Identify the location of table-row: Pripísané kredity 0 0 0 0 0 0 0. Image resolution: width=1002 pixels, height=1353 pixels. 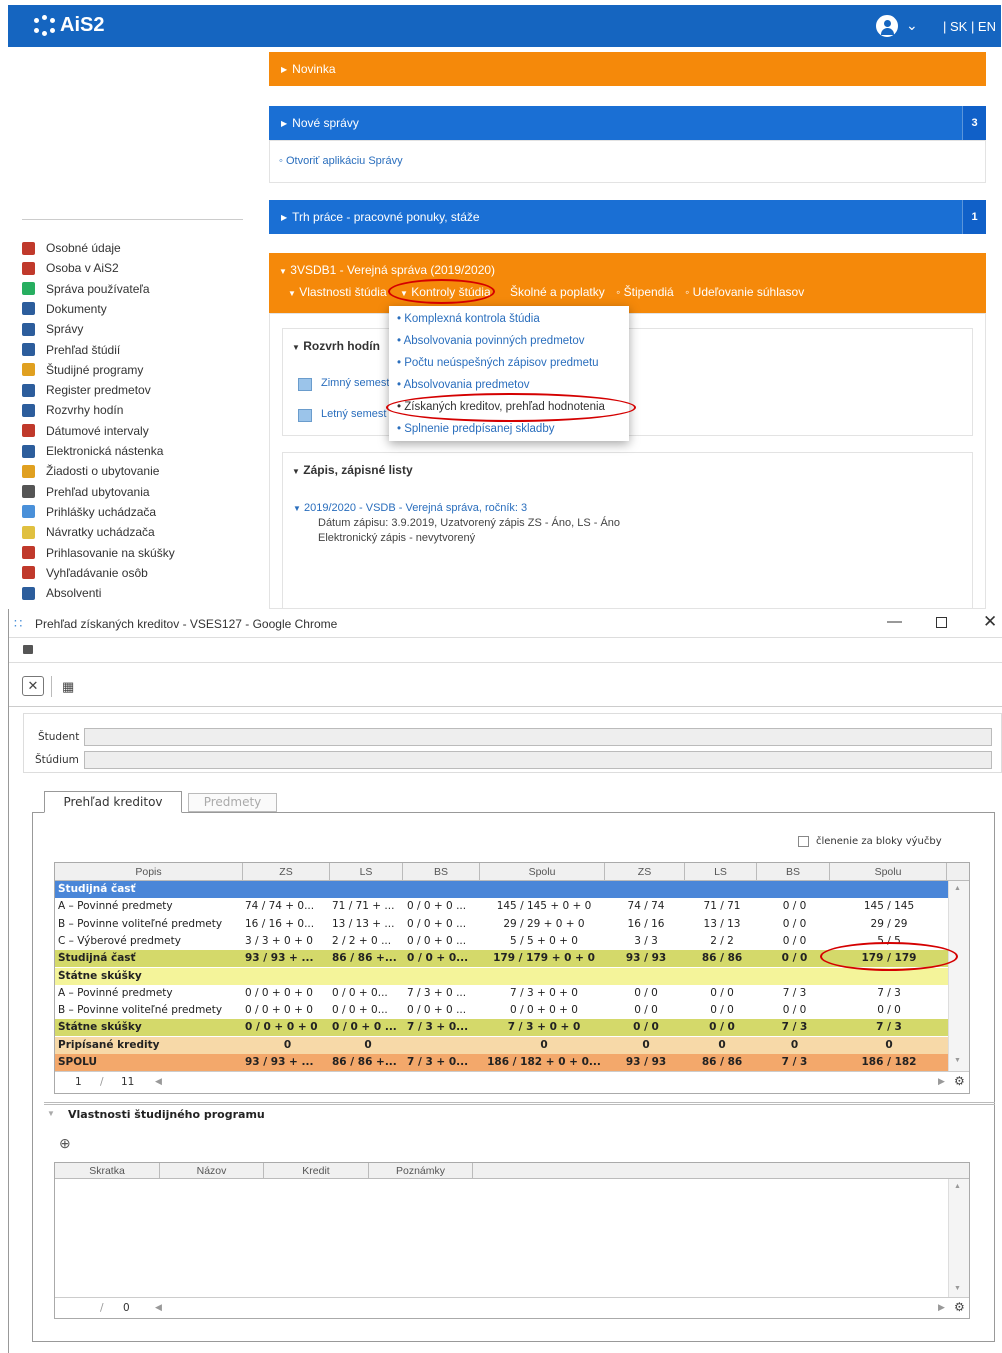
(501, 1045).